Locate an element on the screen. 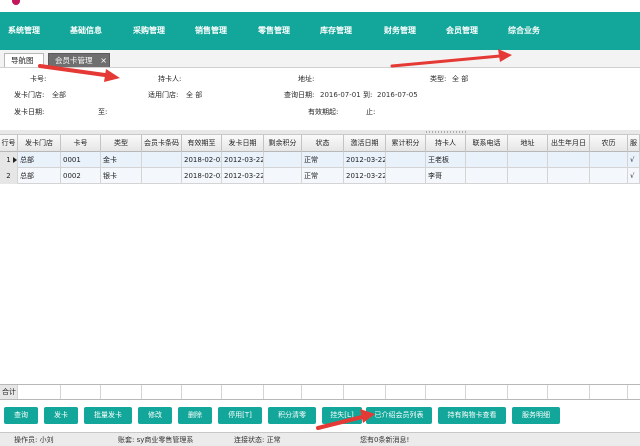 This screenshot has height=446, width=640. view-shopping-cards-button: 持有购物卡查看 is located at coordinates (472, 415).